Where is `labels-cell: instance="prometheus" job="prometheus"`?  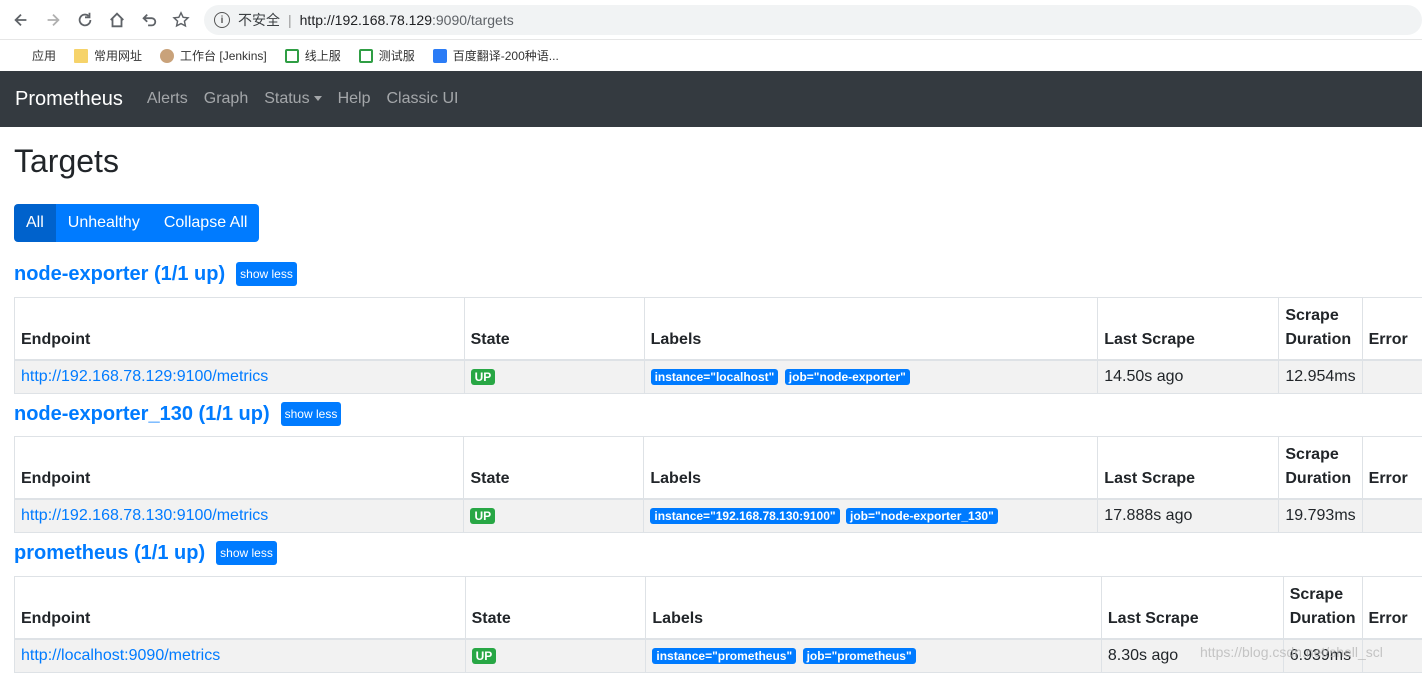
labels-cell: instance="prometheus" job="prometheus" is located at coordinates (874, 655).